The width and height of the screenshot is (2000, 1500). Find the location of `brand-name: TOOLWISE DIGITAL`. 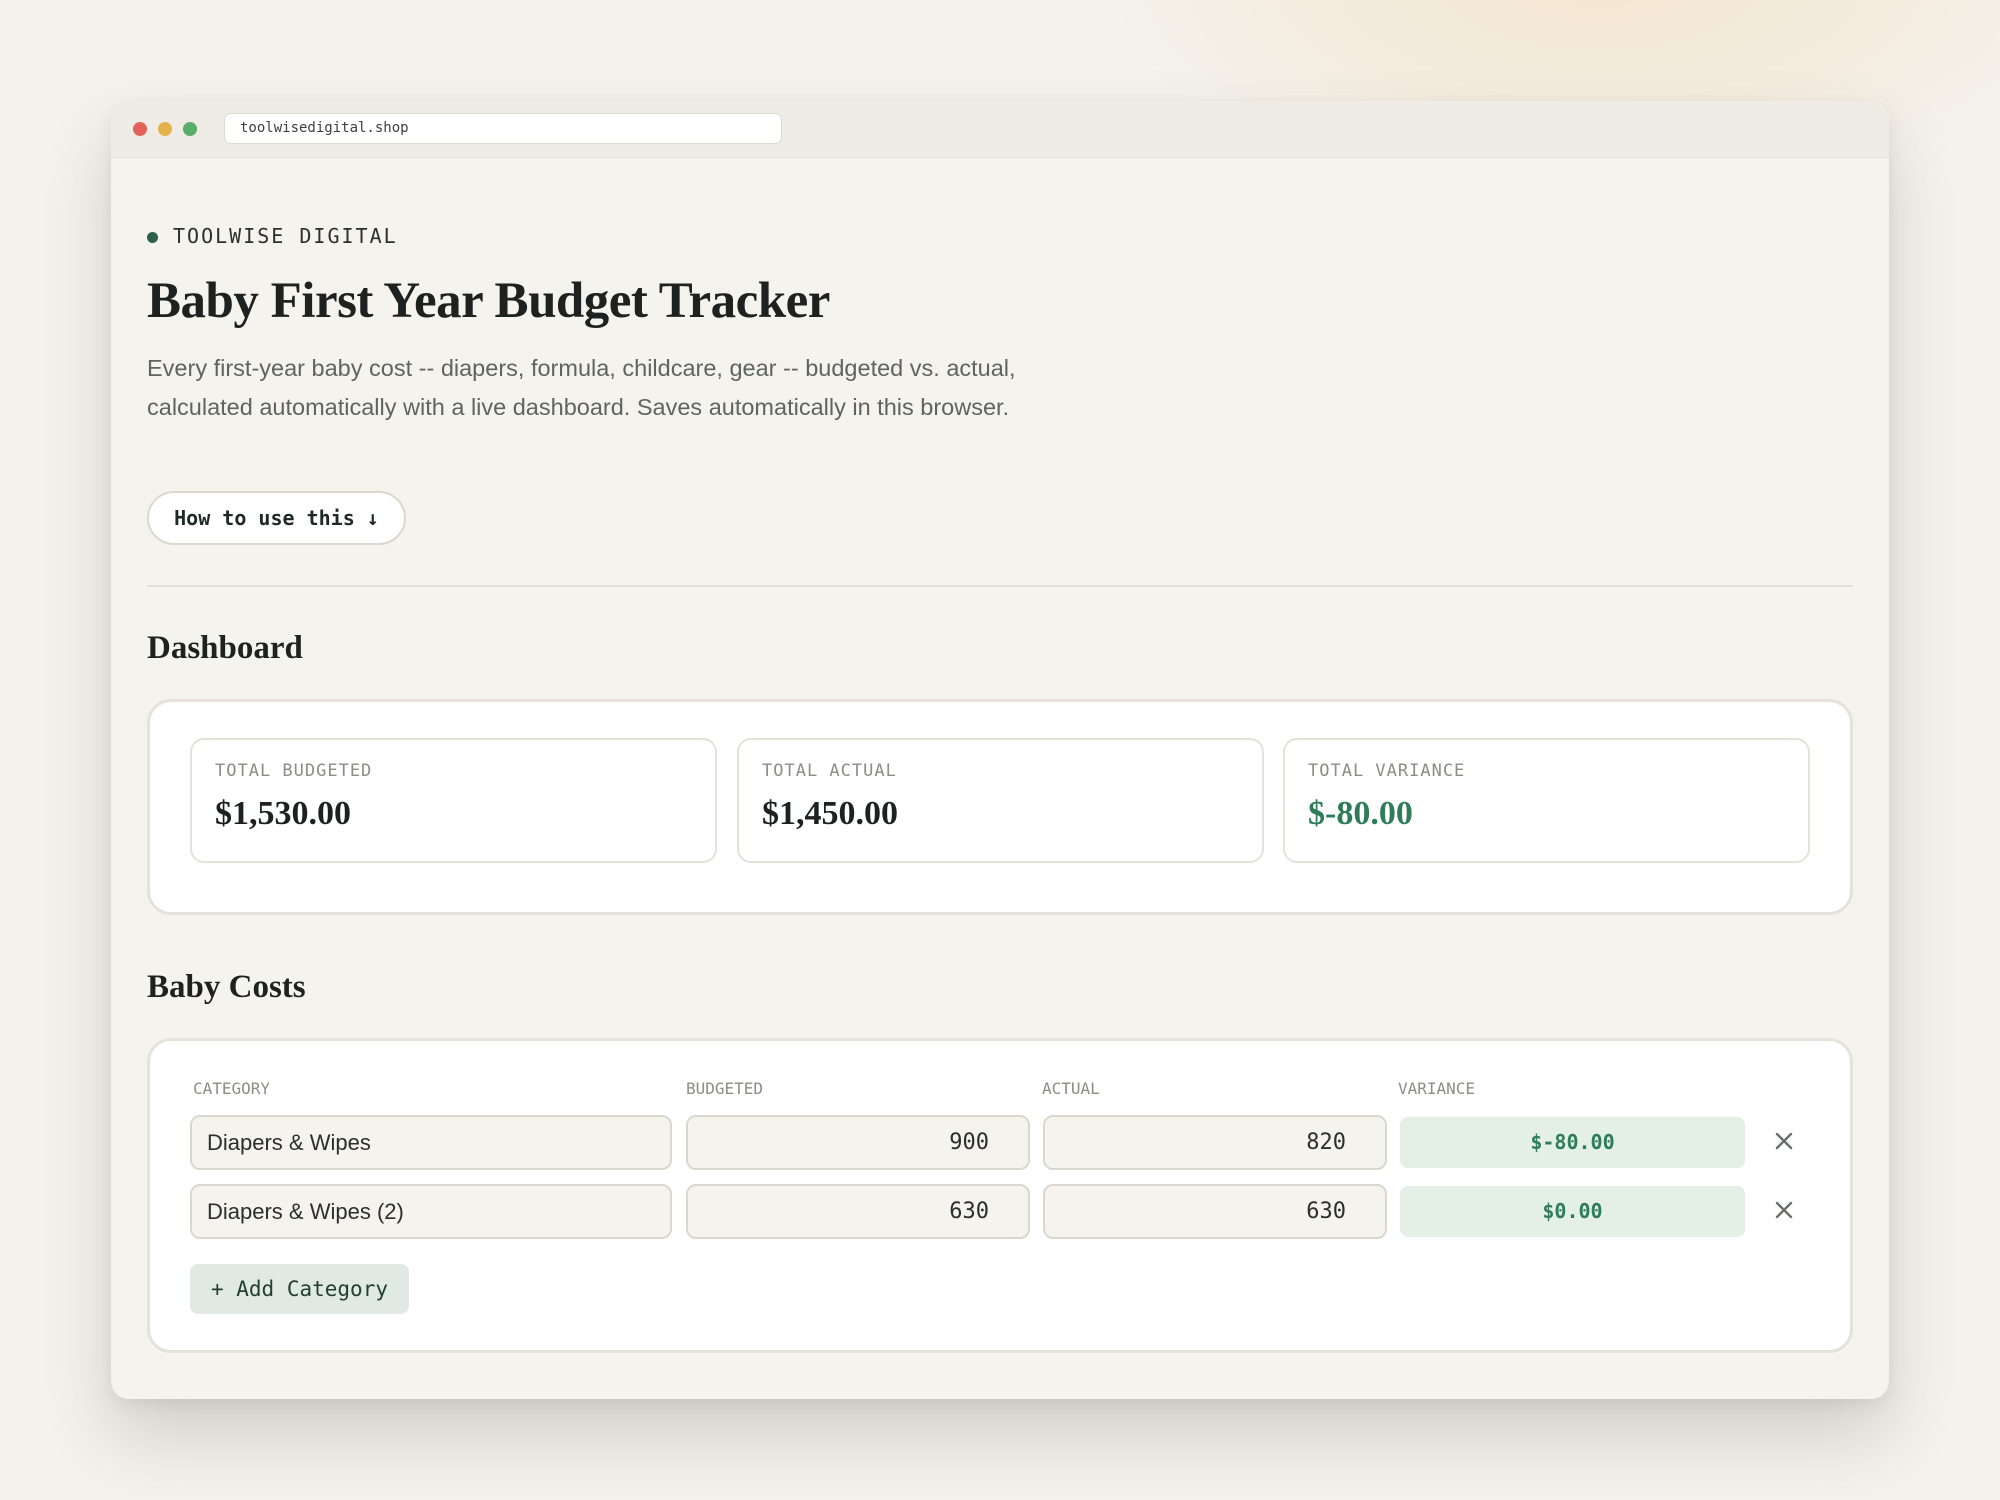

brand-name: TOOLWISE DIGITAL is located at coordinates (285, 236).